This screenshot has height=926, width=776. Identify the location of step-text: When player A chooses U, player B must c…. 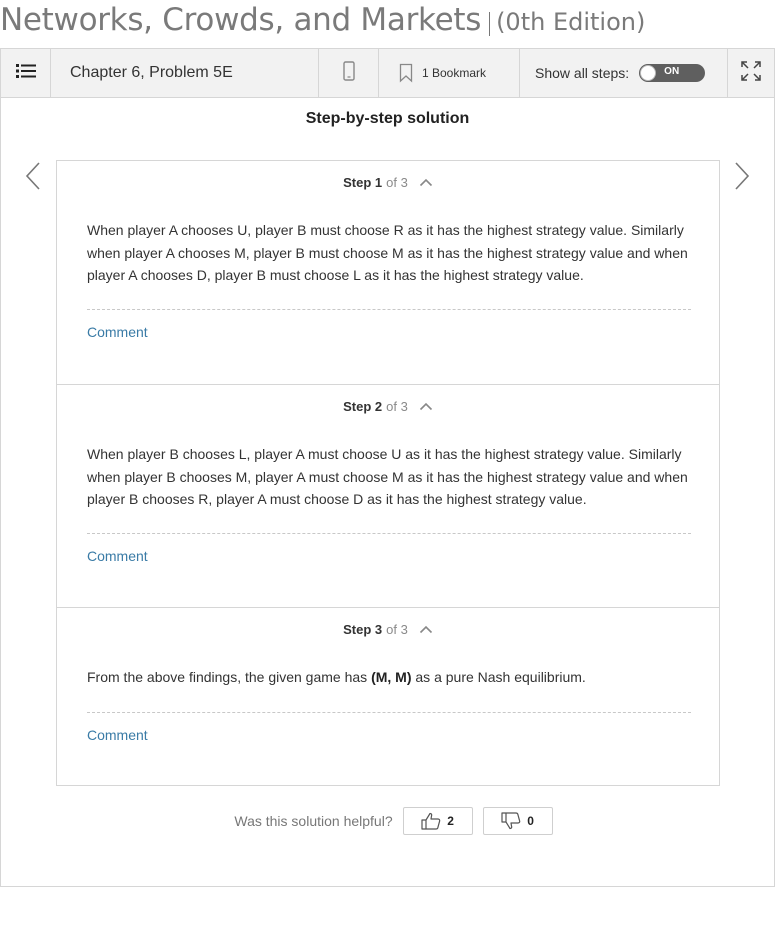
(387, 252).